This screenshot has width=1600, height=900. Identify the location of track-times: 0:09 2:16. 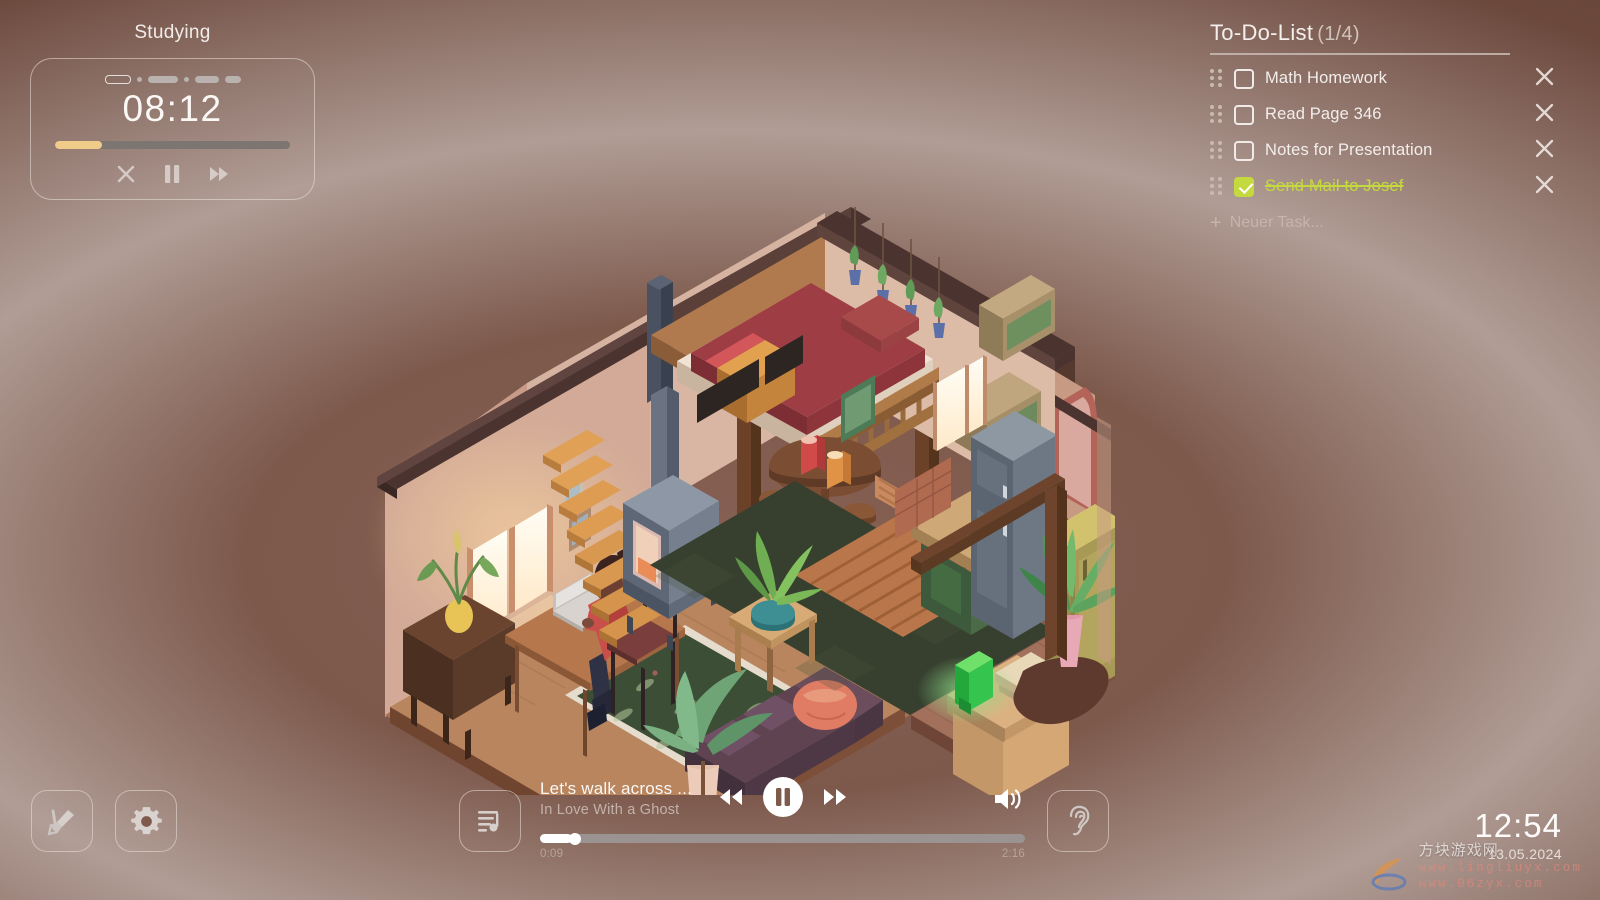
(782, 854).